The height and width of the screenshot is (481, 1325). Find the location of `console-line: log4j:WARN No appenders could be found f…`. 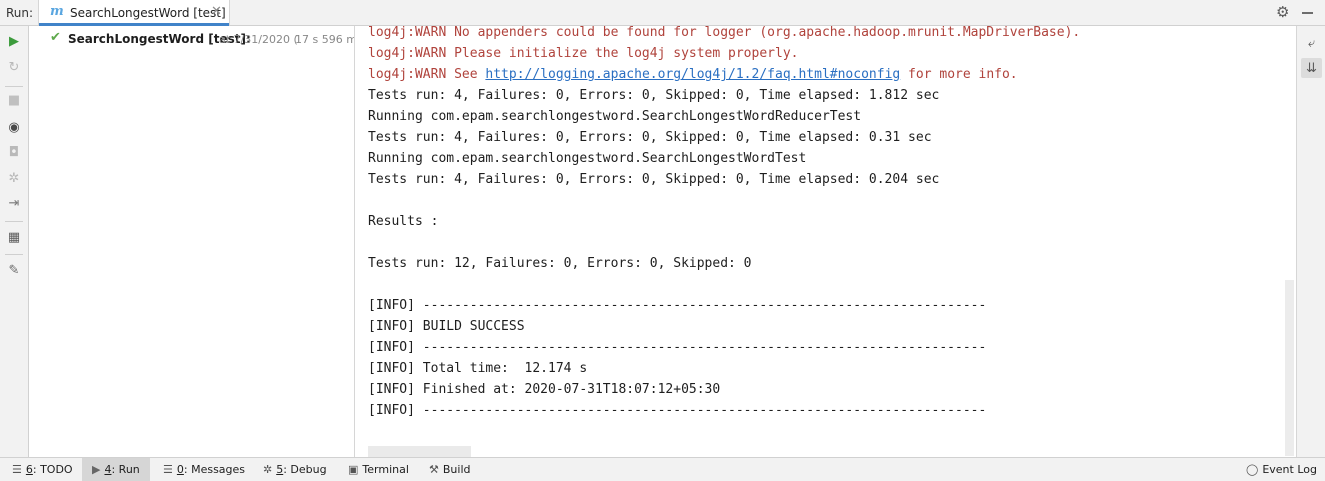

console-line: log4j:WARN No appenders could be found f… is located at coordinates (724, 33).